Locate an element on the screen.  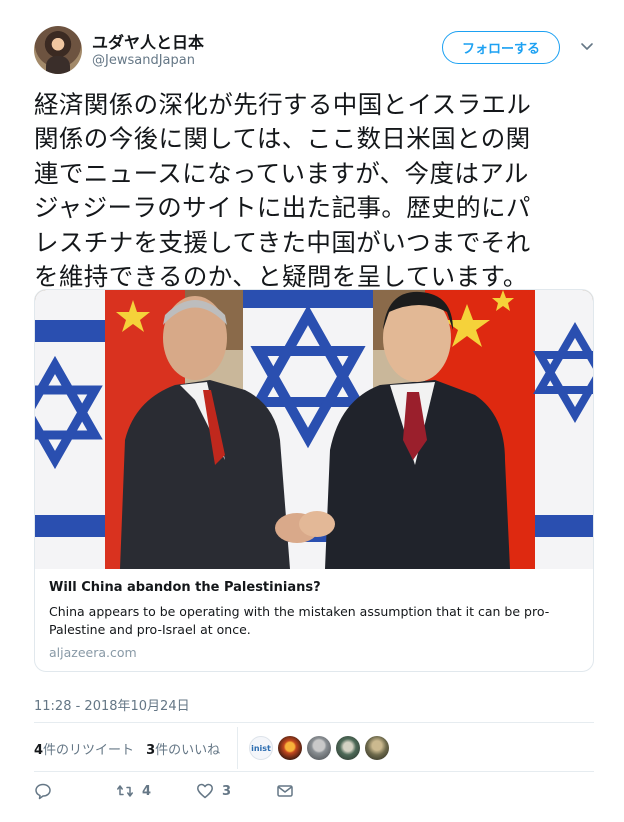
user-avatar is located at coordinates (58, 50).